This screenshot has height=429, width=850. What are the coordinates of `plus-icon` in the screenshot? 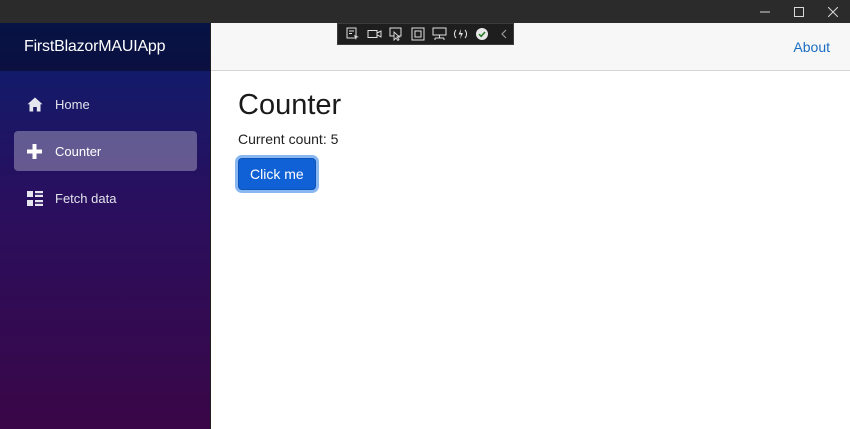 It's located at (34, 151).